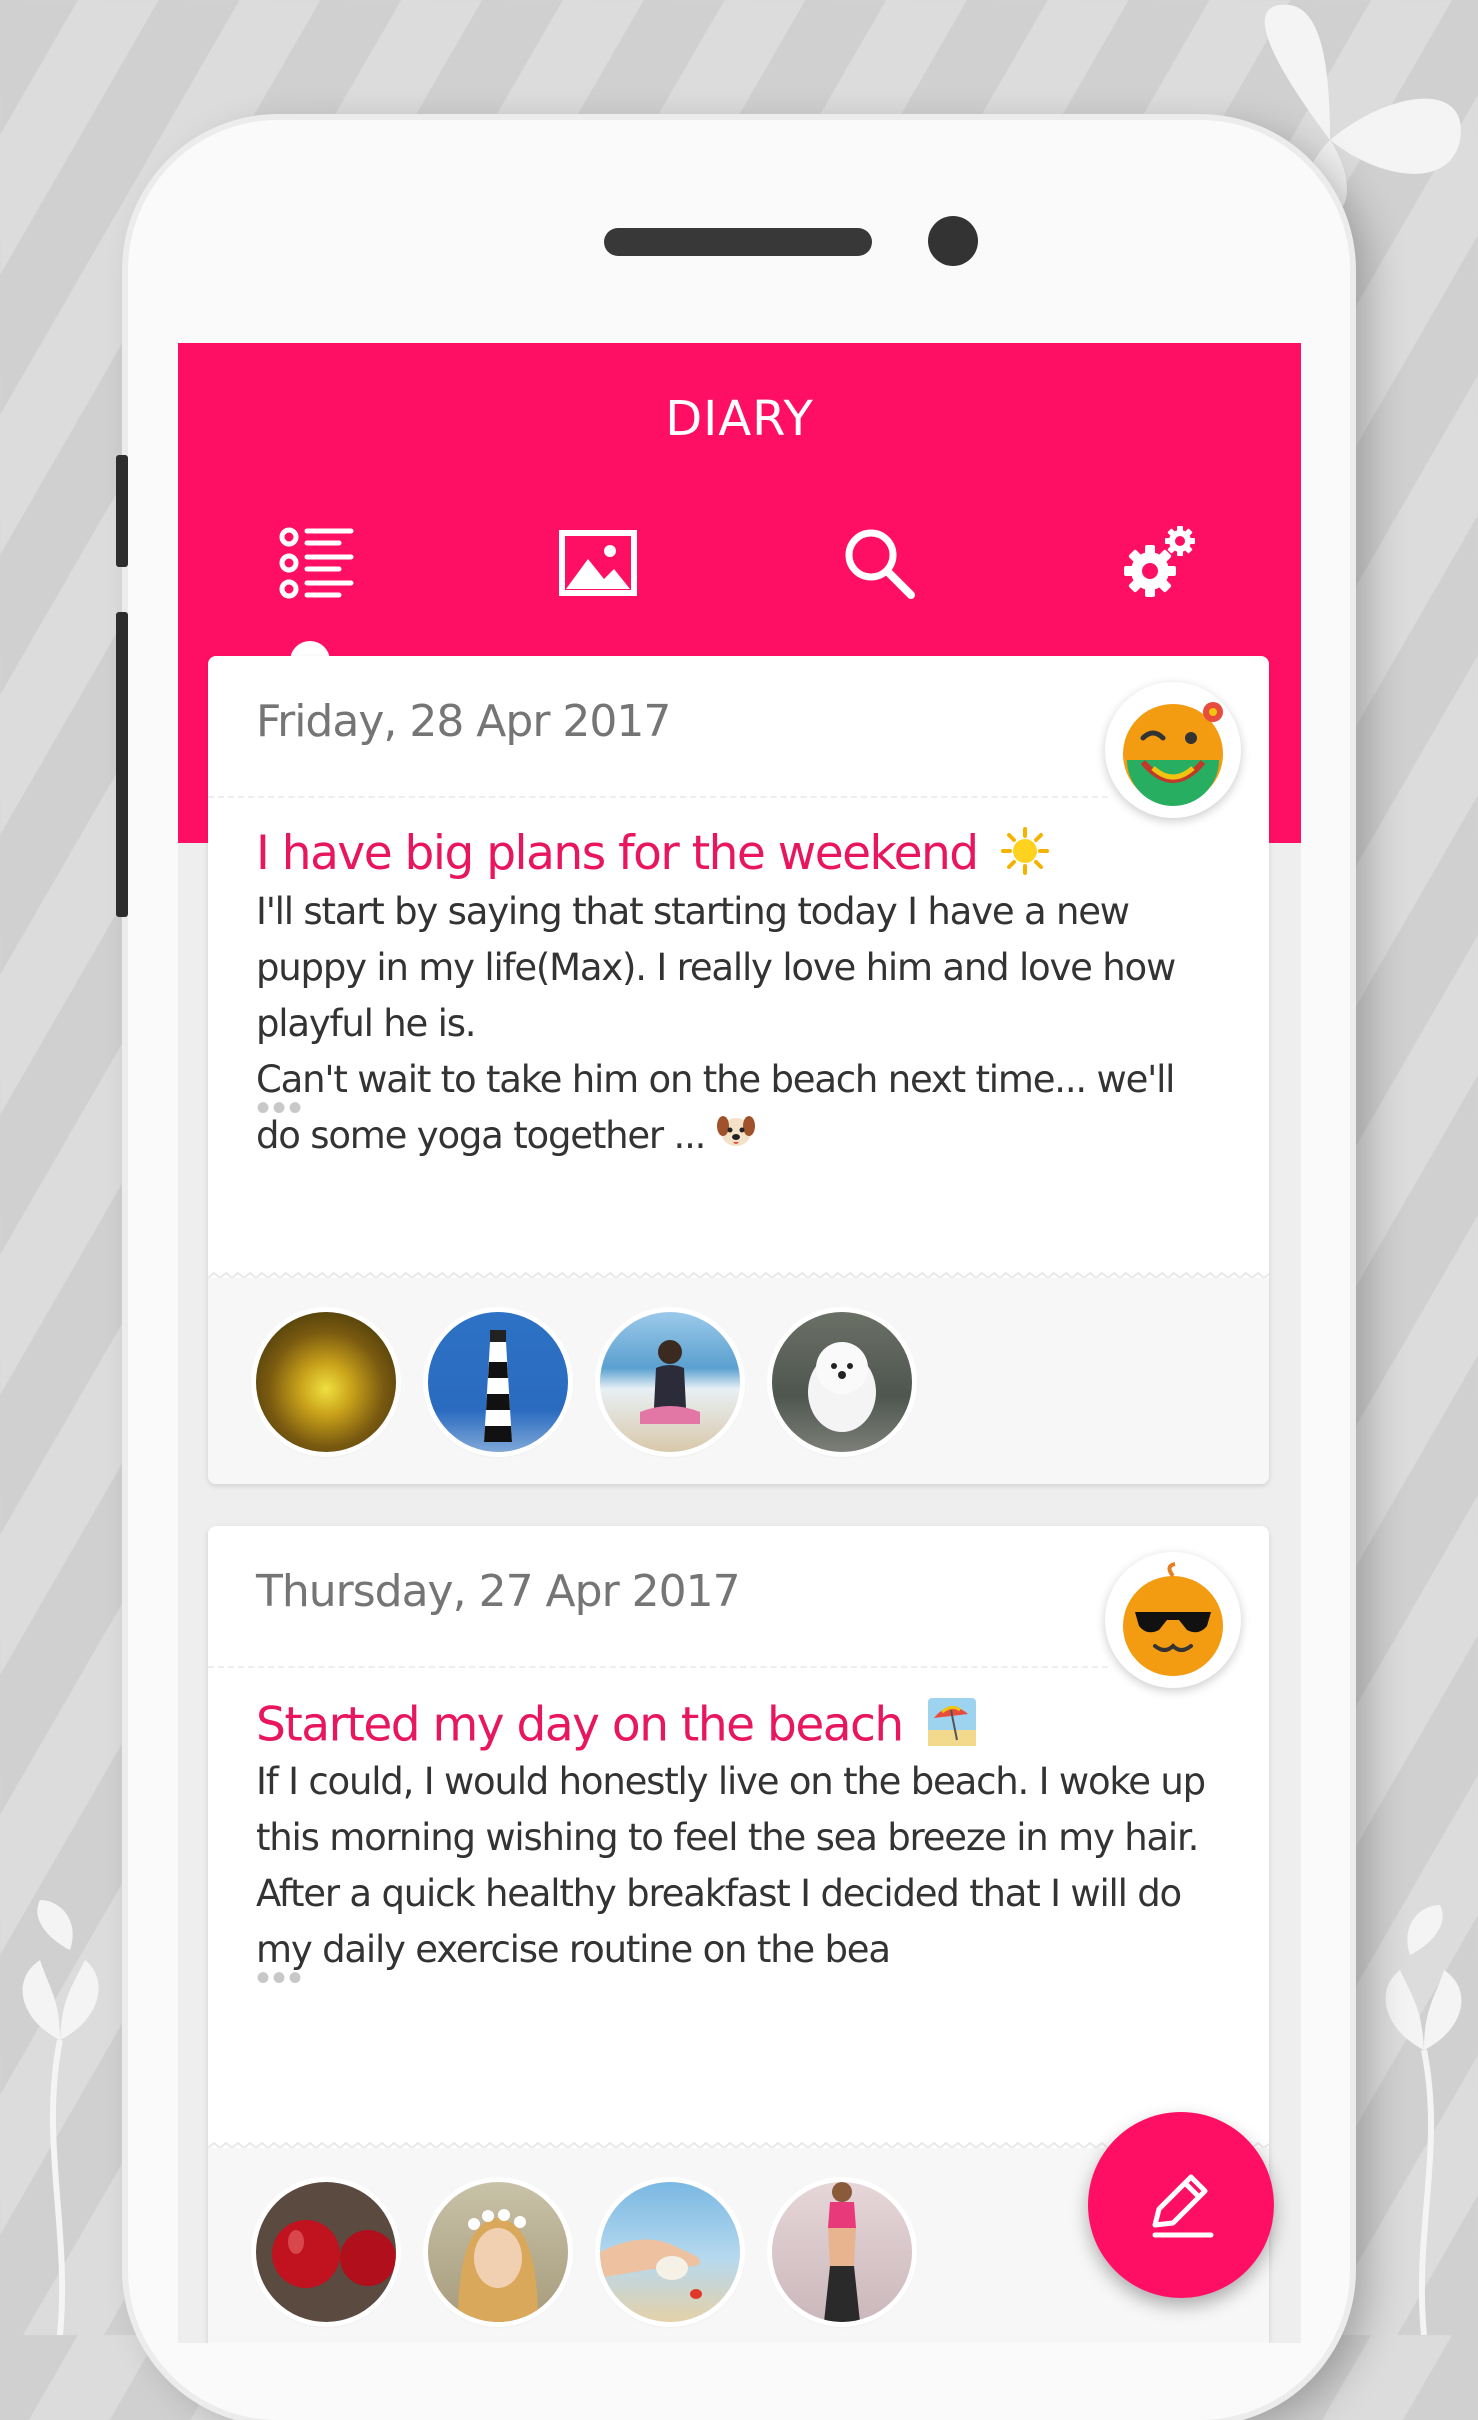  Describe the element at coordinates (736, 1138) in the screenshot. I see `dog-emoji-icon` at that location.